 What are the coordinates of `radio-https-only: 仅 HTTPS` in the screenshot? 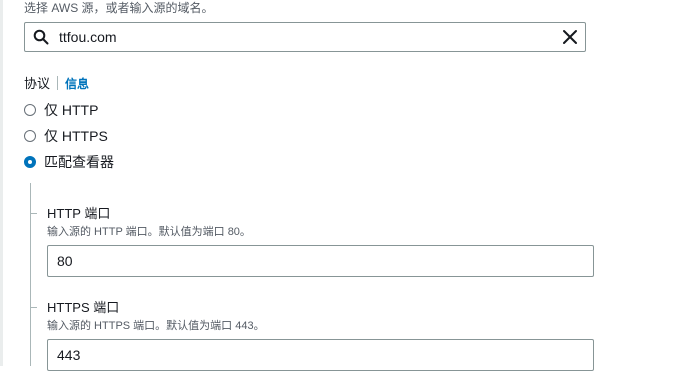 It's located at (66, 136).